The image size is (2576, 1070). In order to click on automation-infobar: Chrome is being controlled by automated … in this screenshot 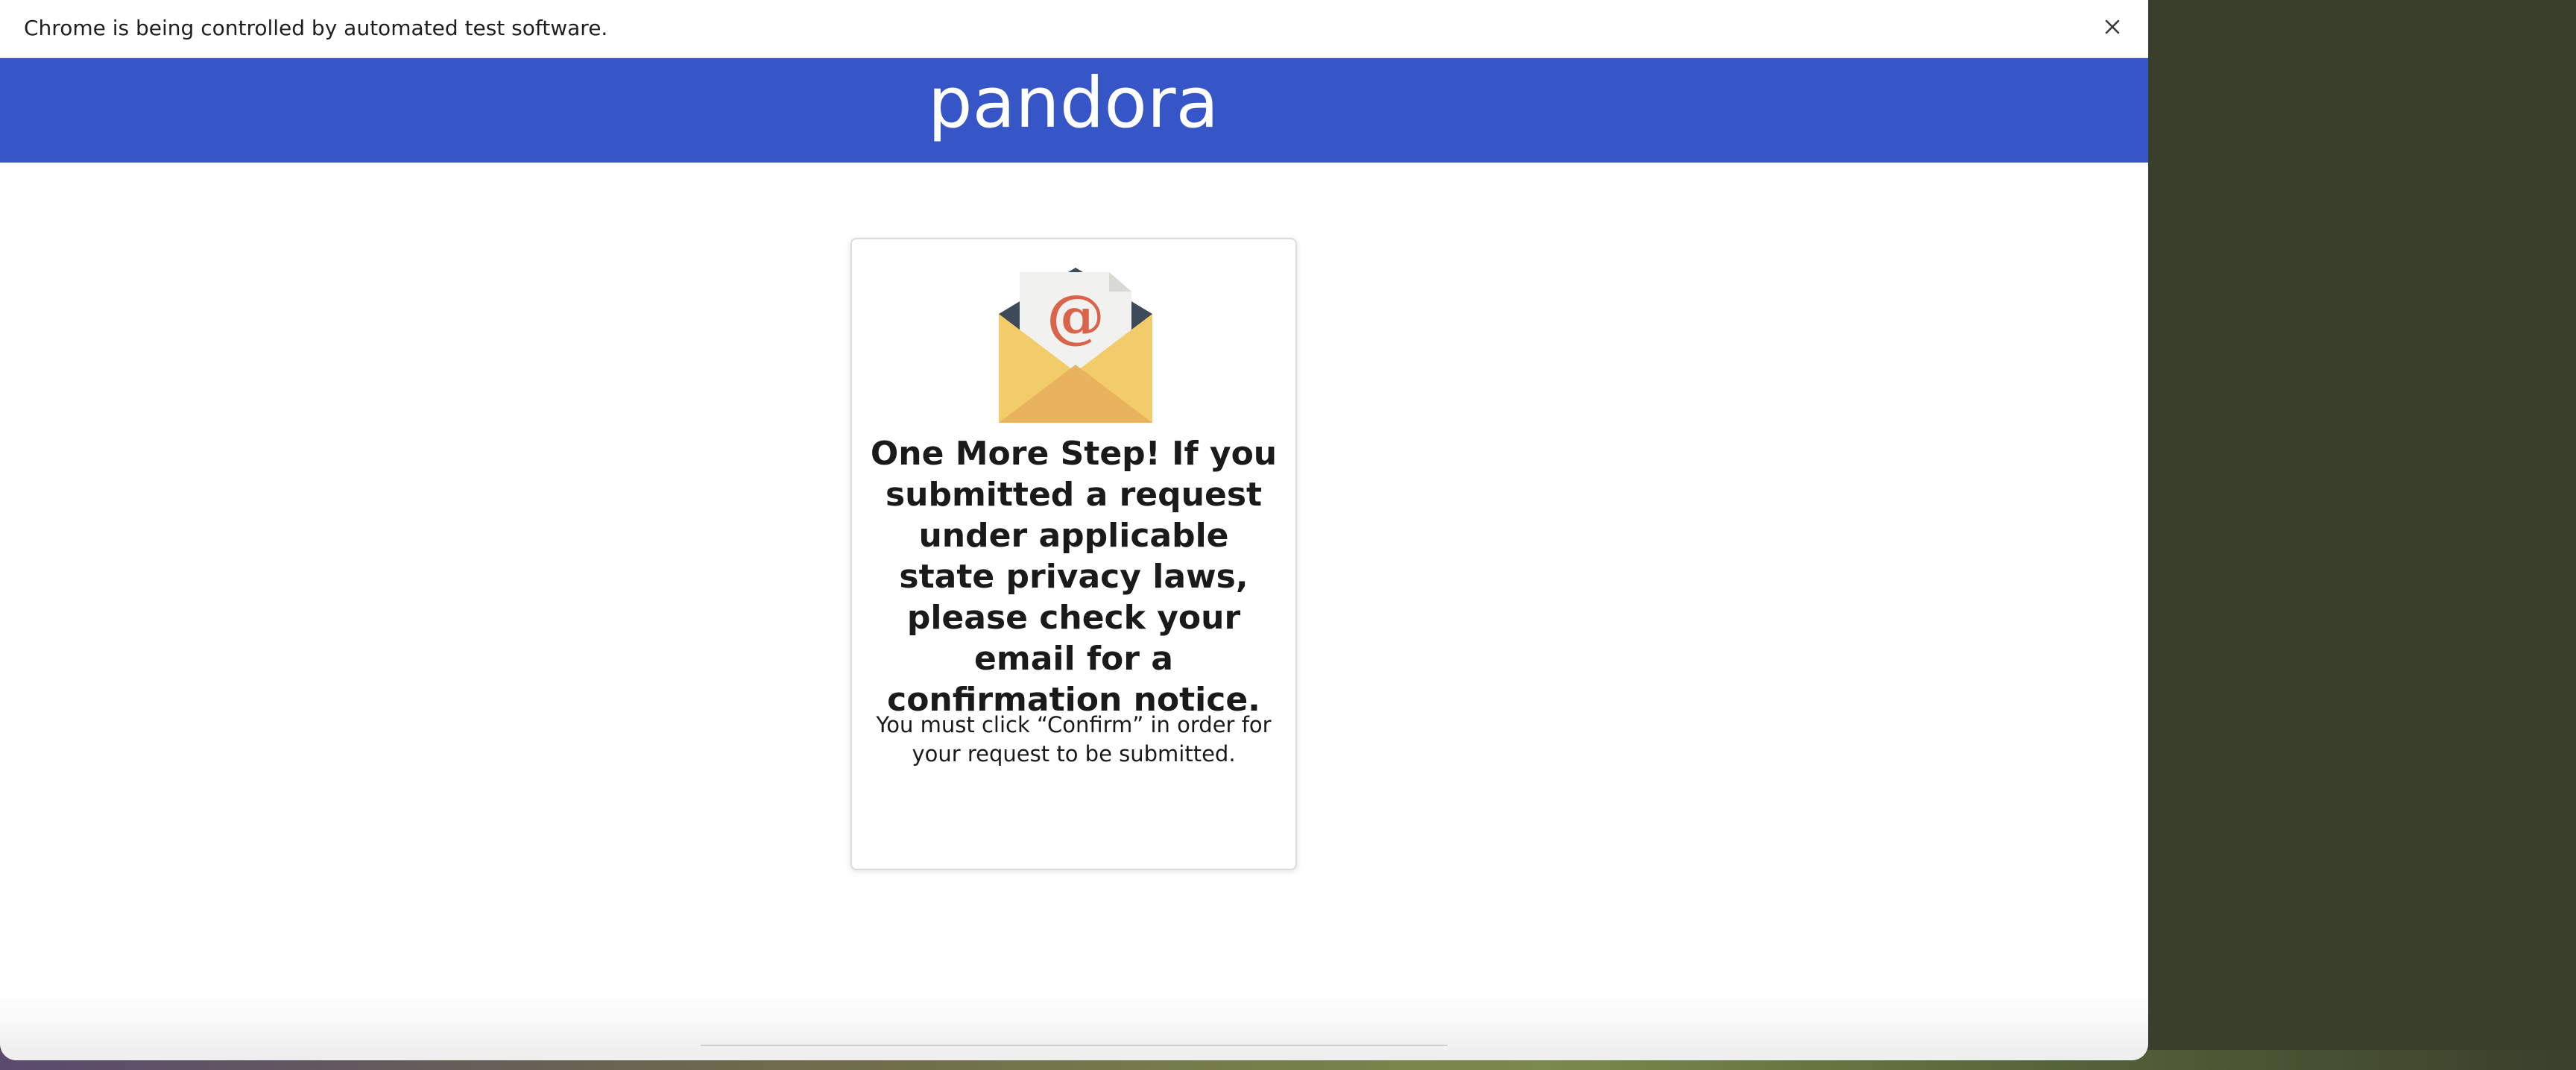, I will do `click(1074, 29)`.